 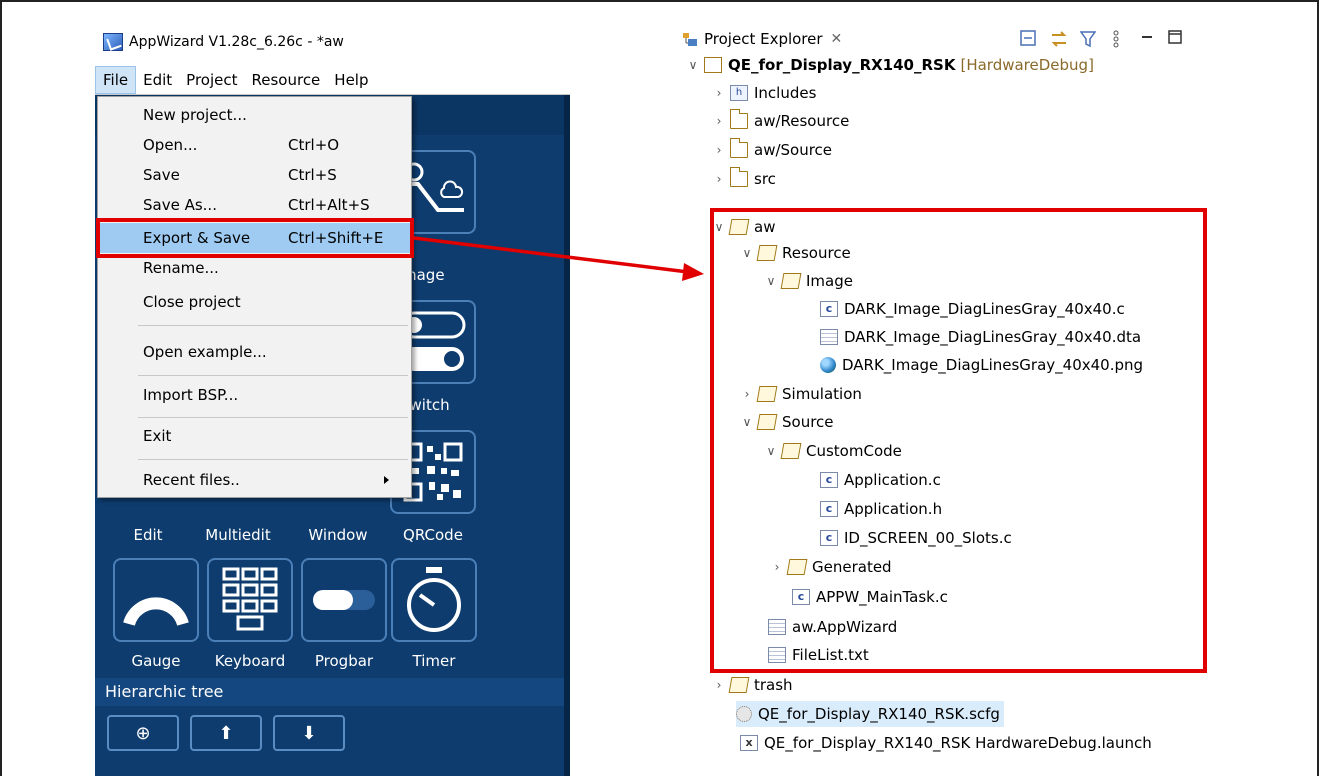 What do you see at coordinates (558, 258) in the screenshot?
I see `callout-arrow` at bounding box center [558, 258].